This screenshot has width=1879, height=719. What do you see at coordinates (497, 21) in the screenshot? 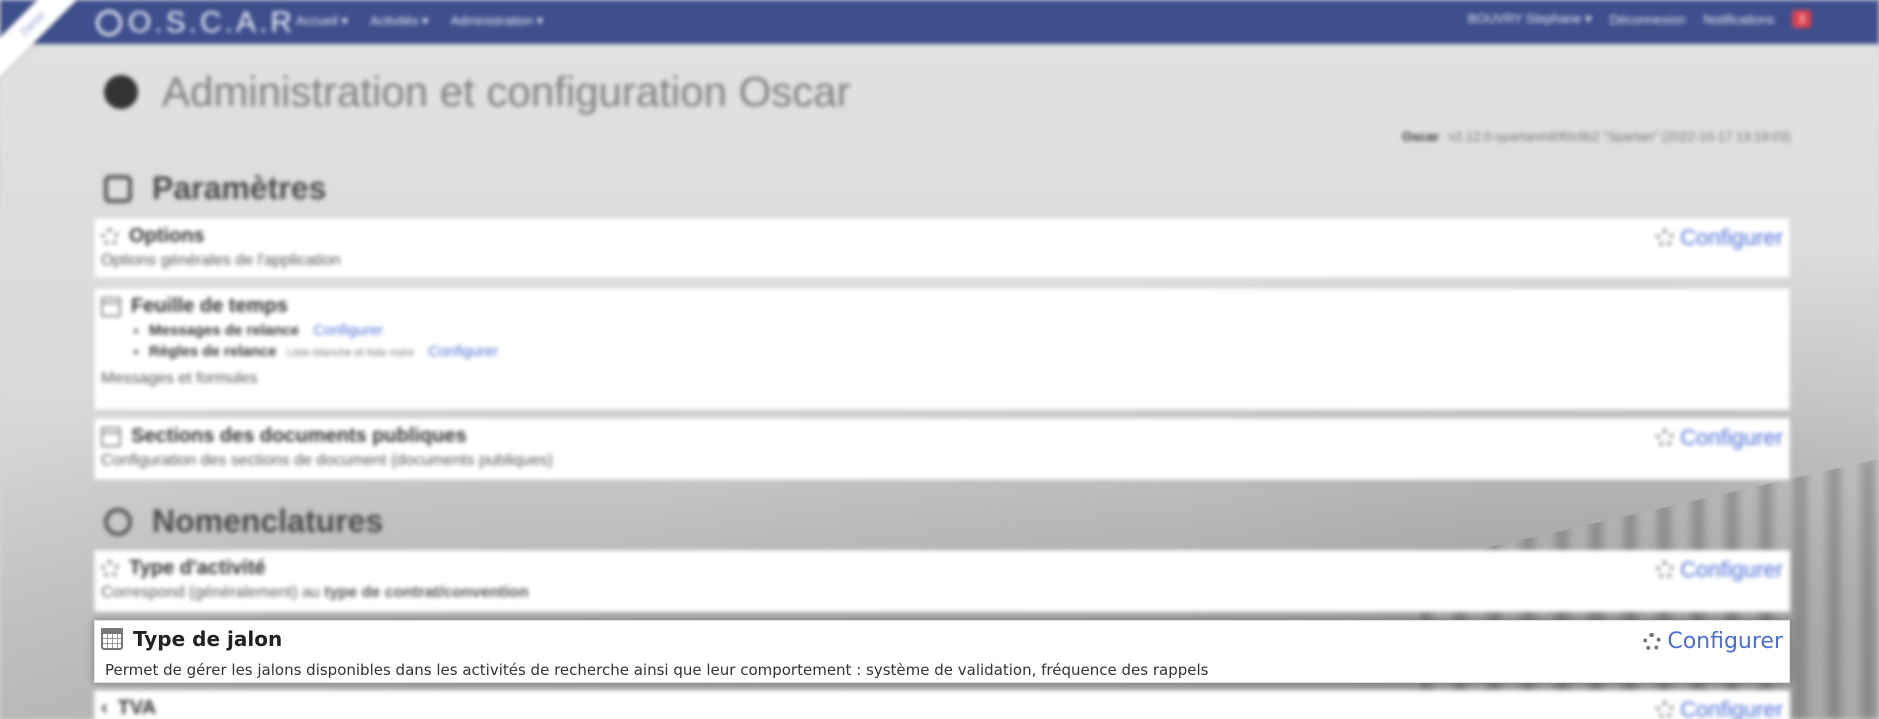
I see `nav-administration: Administration ▾` at bounding box center [497, 21].